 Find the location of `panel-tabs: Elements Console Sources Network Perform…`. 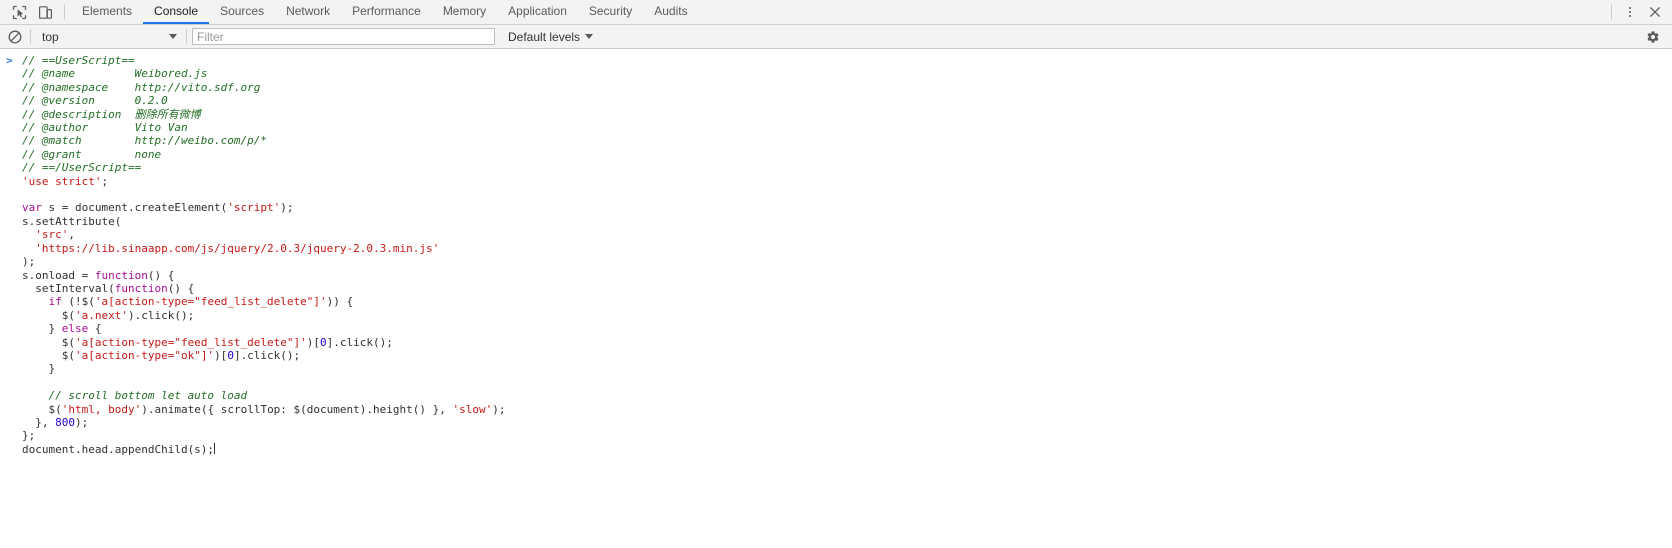

panel-tabs: Elements Console Sources Network Perform… is located at coordinates (838, 12).